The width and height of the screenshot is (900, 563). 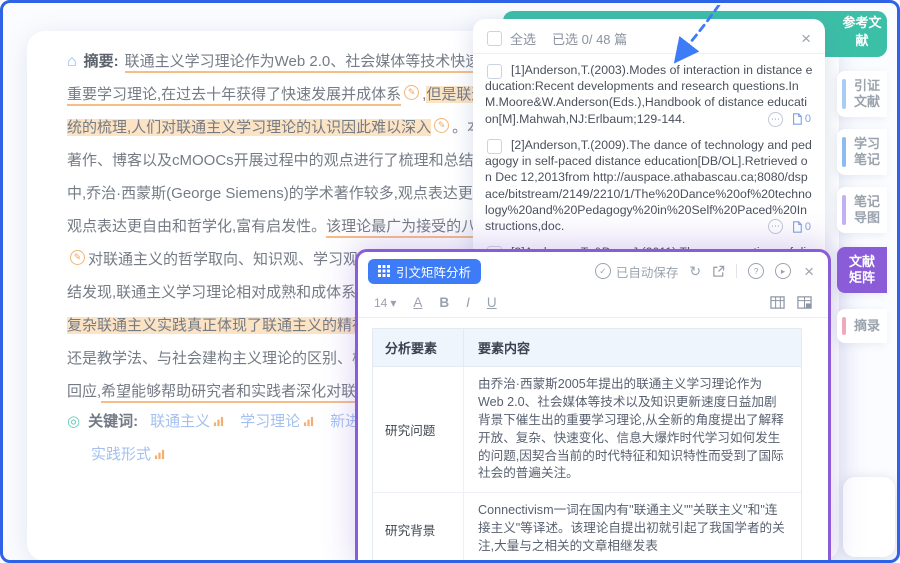 I want to click on citation-matrix-button: 引文矩阵分析, so click(x=425, y=271).